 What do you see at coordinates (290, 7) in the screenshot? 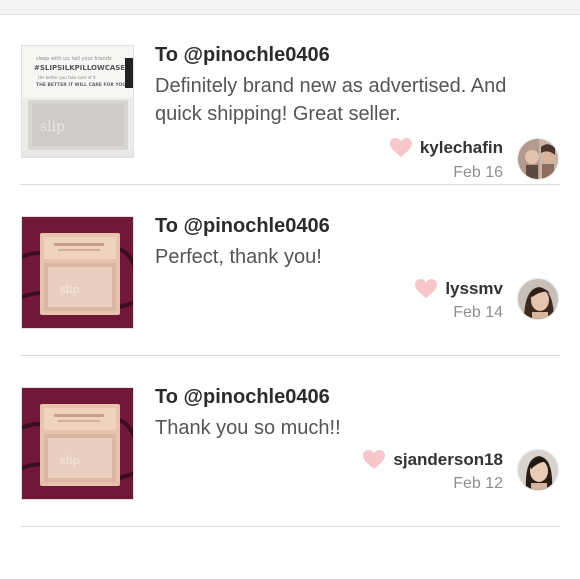
I see `top-bar` at bounding box center [290, 7].